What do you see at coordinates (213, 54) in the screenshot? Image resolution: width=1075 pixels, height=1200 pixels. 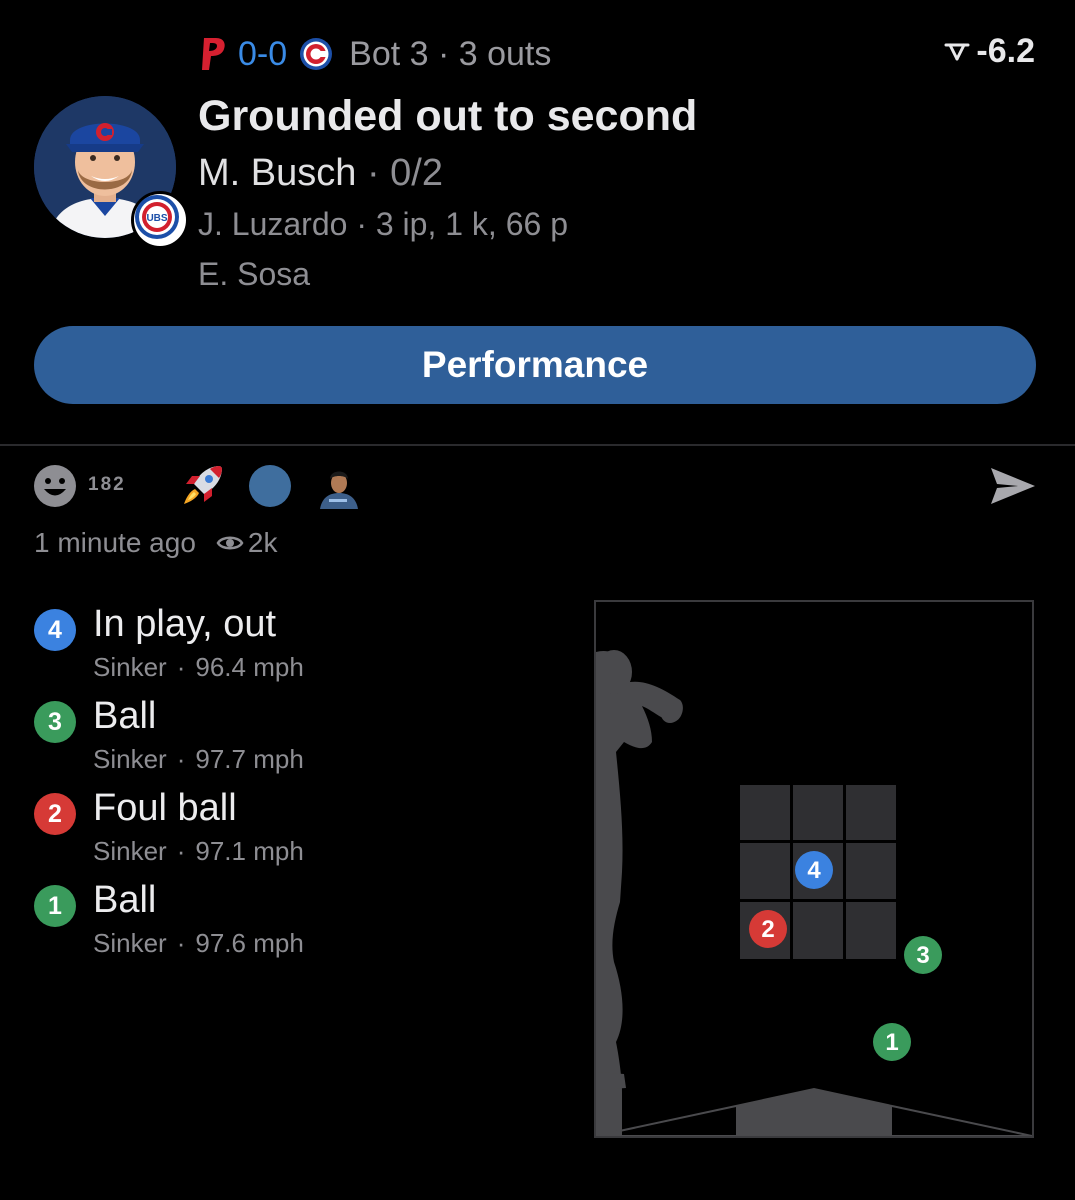 I see `phillies-logo-icon` at bounding box center [213, 54].